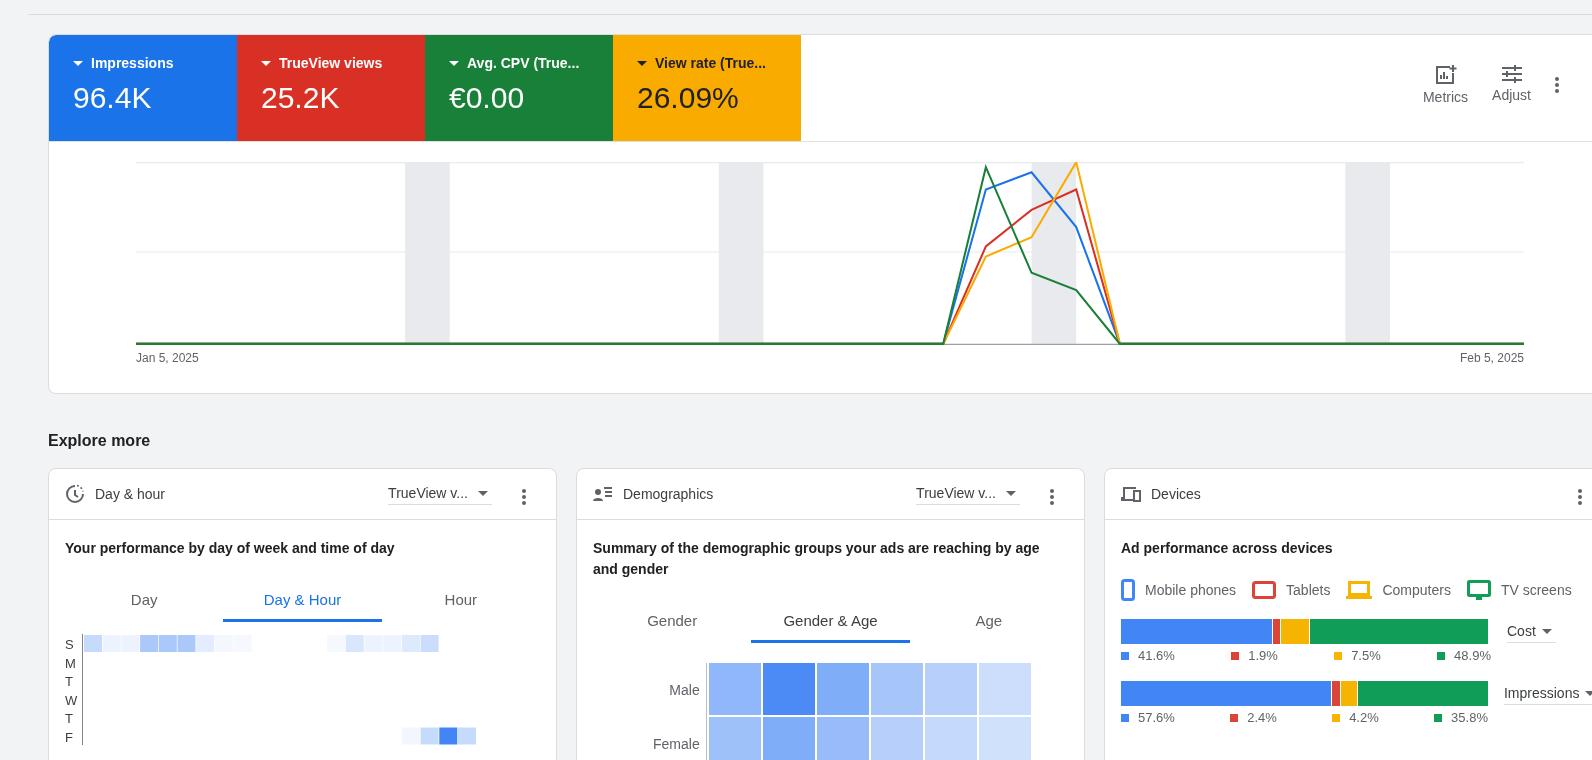 The image size is (1592, 760). What do you see at coordinates (1472, 655) in the screenshot?
I see `percent-label: 48.9%` at bounding box center [1472, 655].